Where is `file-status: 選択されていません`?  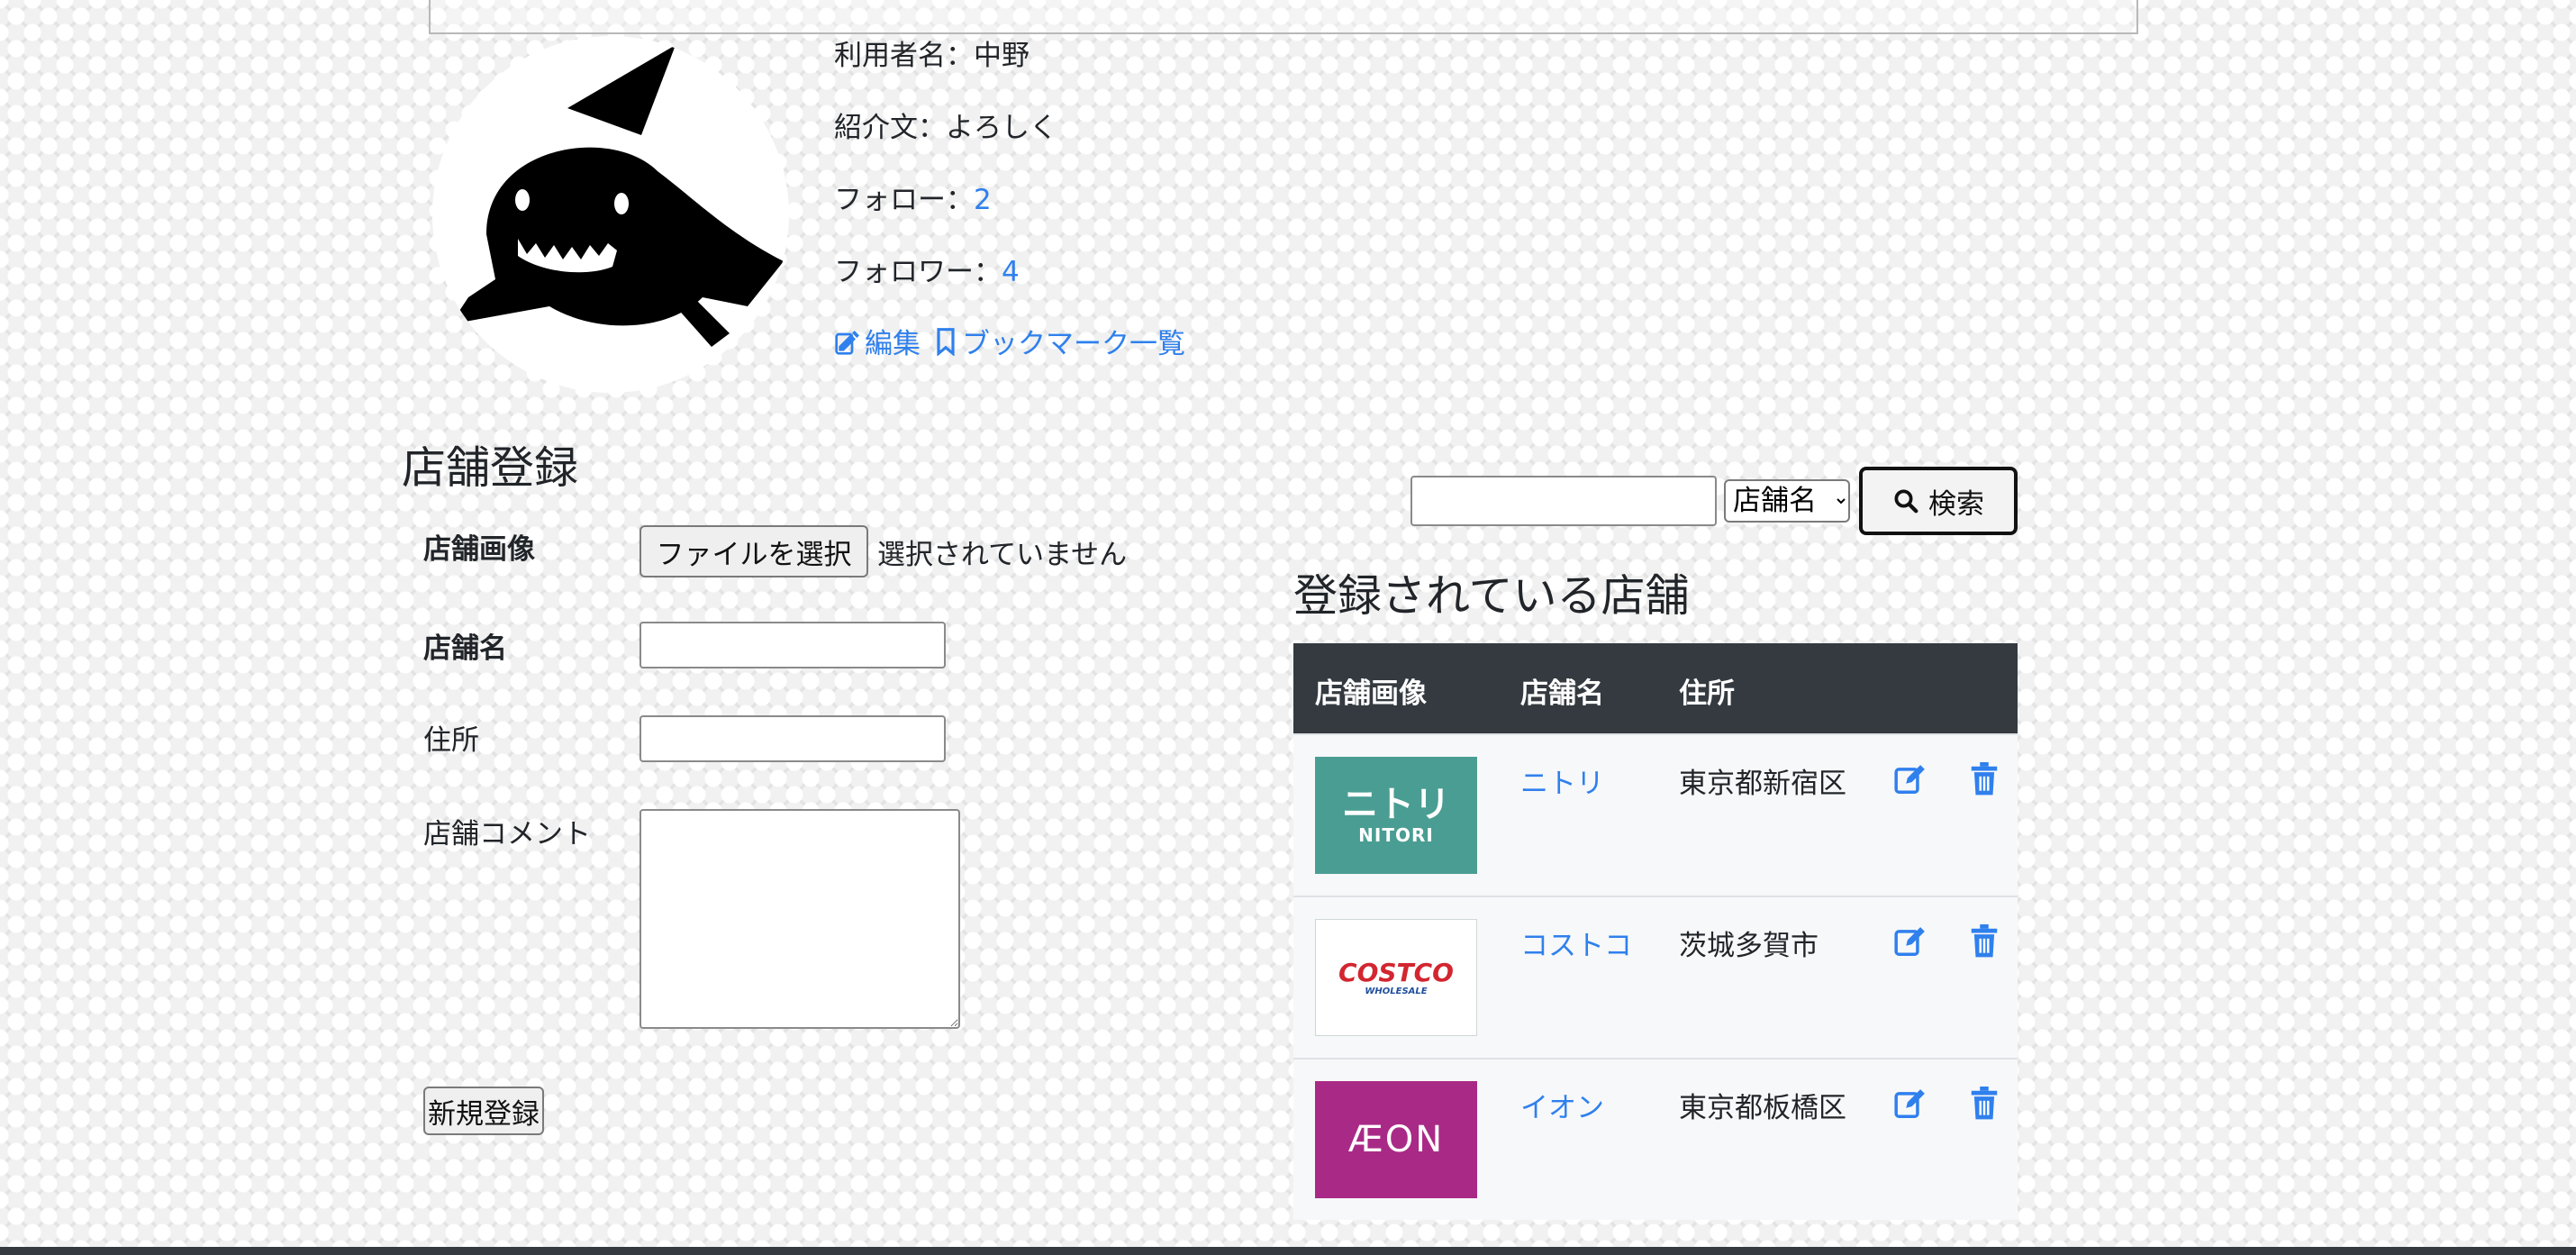
file-status: 選択されていません is located at coordinates (1002, 555).